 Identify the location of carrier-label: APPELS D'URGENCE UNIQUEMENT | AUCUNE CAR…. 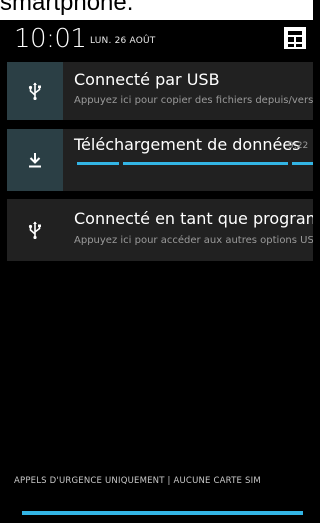
(137, 481).